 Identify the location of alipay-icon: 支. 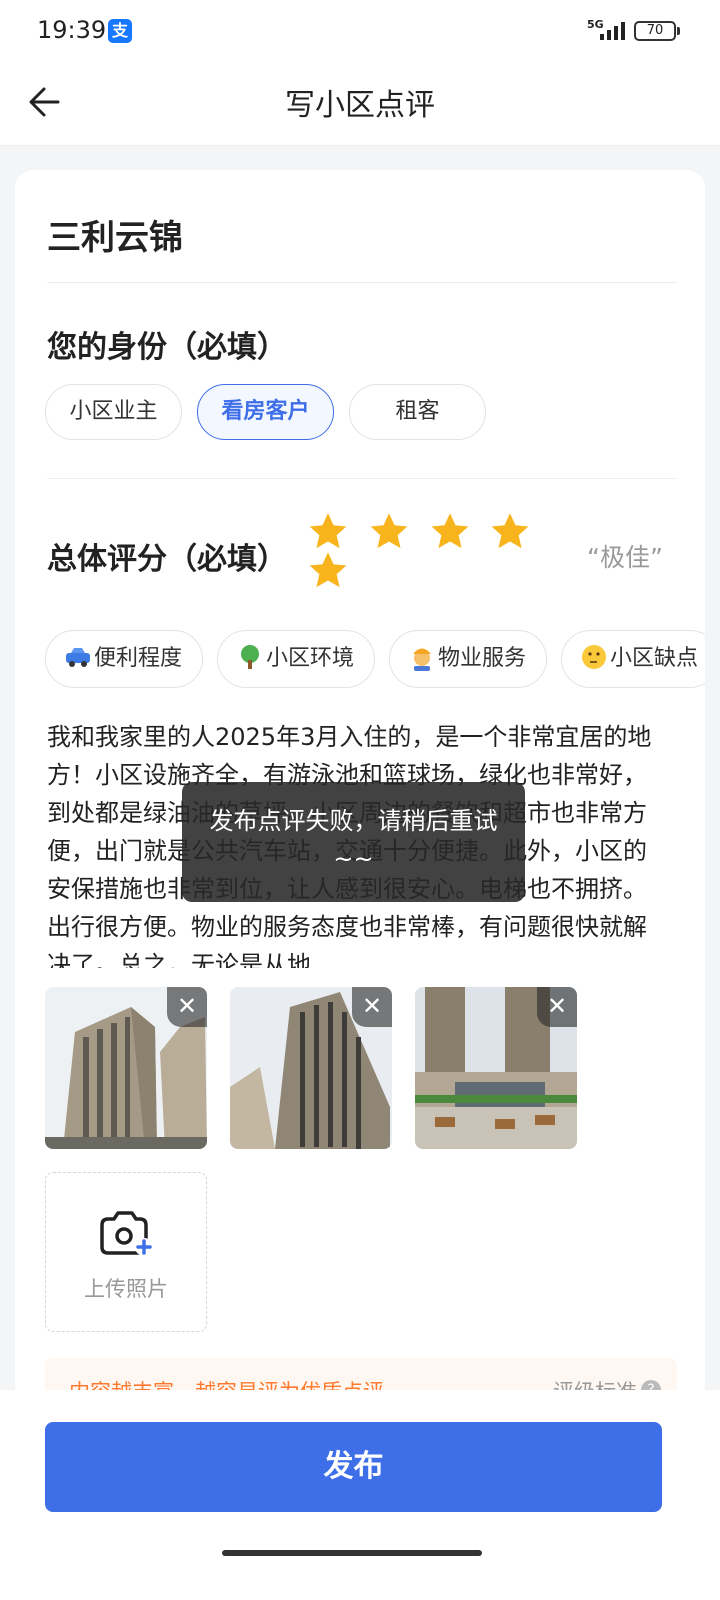
(120, 31).